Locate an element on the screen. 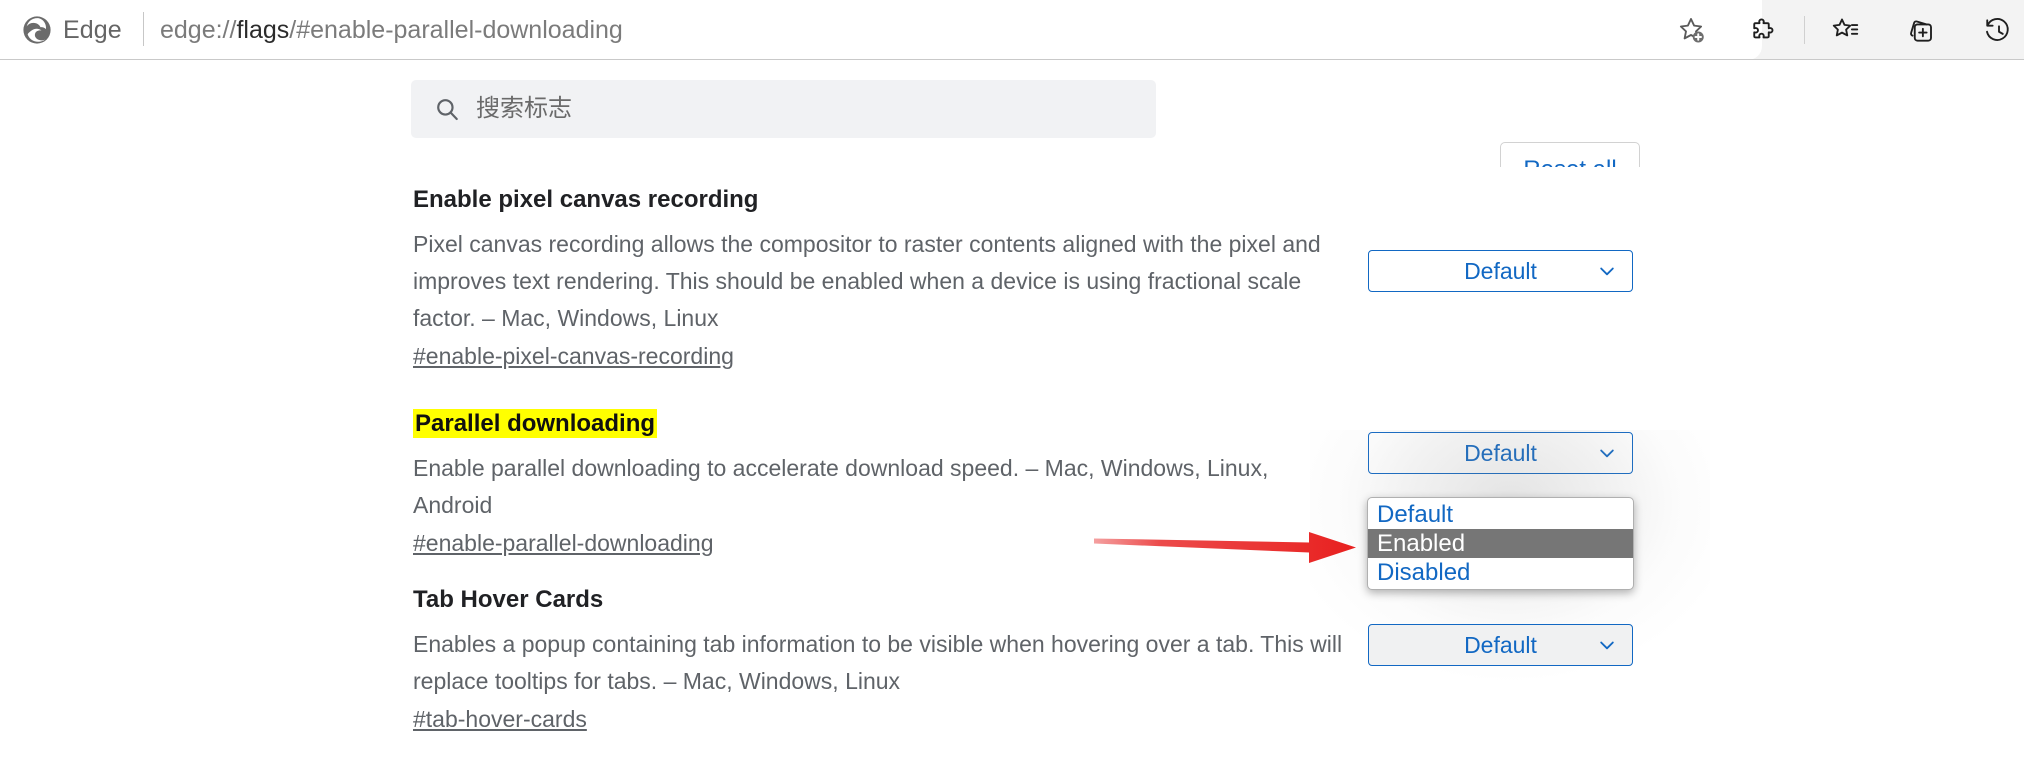  history-icon is located at coordinates (1997, 30).